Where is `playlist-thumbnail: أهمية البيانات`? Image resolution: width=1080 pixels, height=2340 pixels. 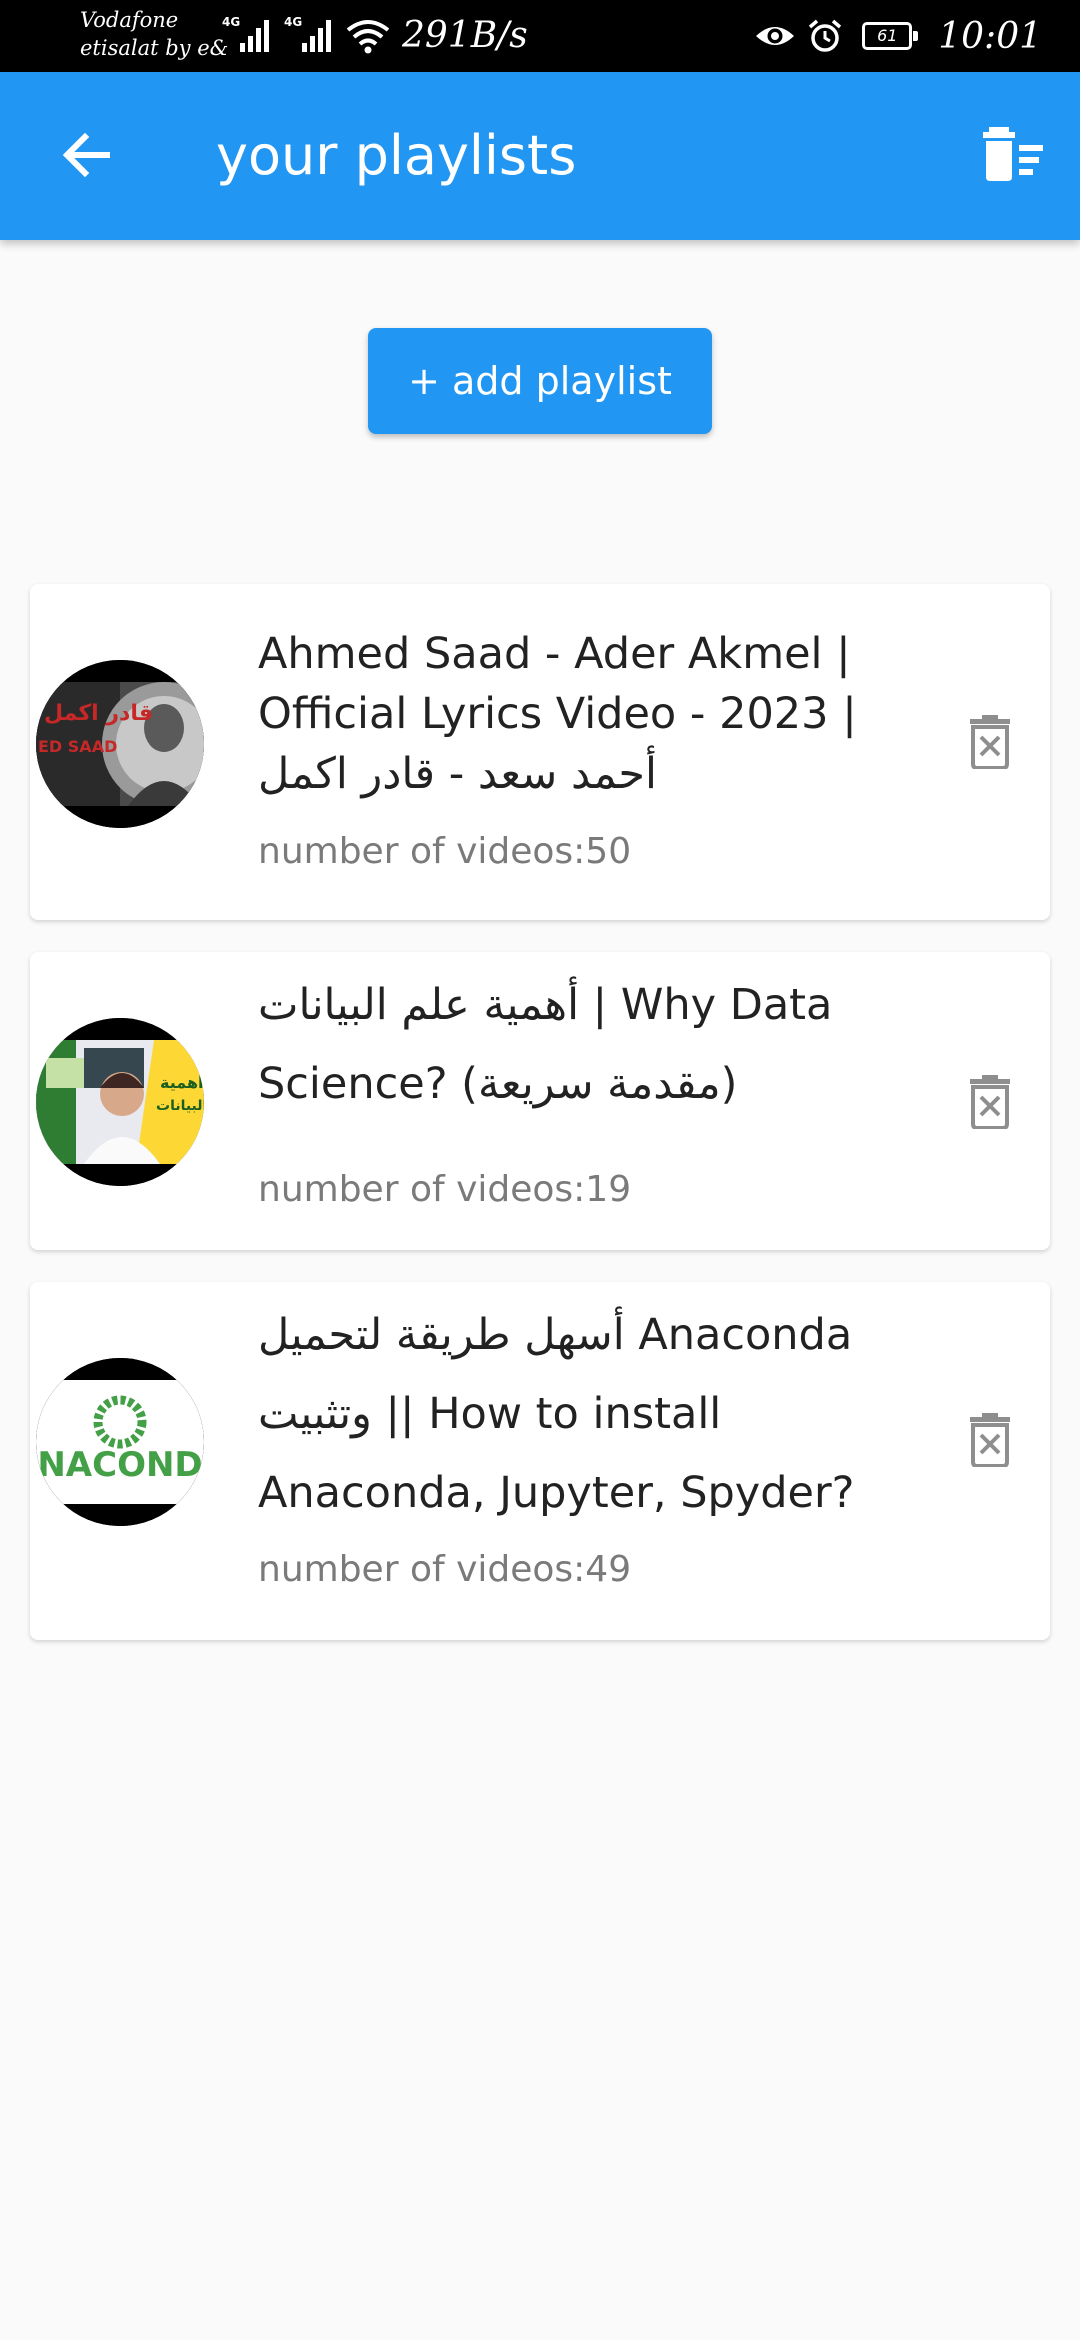
playlist-thumbnail: أهمية البيانات is located at coordinates (120, 1102).